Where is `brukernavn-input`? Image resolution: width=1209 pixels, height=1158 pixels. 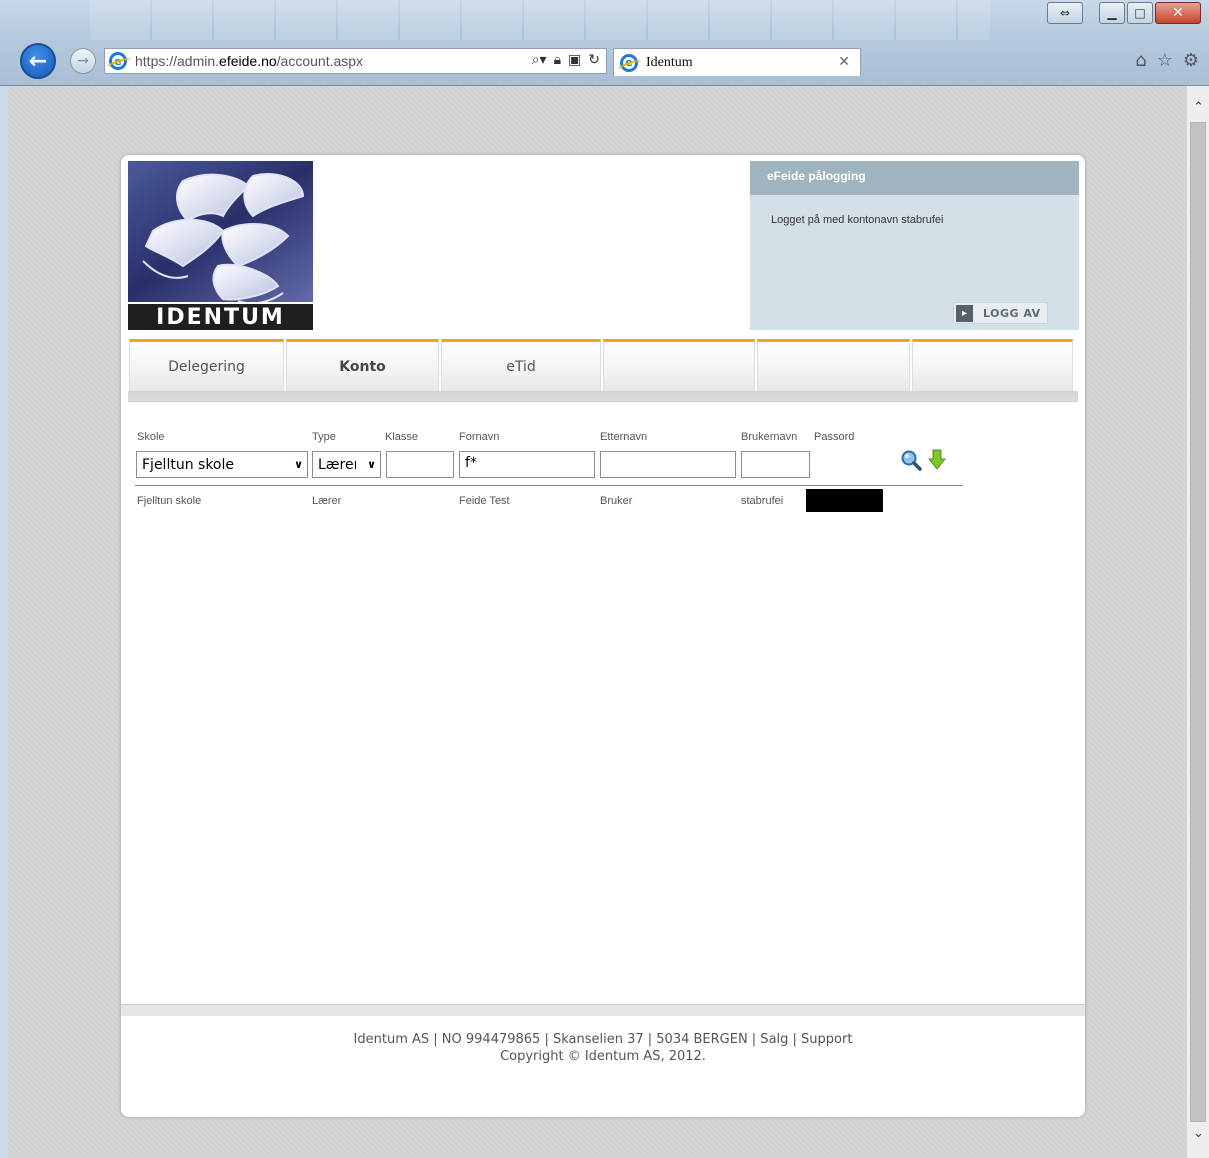 brukernavn-input is located at coordinates (775, 464).